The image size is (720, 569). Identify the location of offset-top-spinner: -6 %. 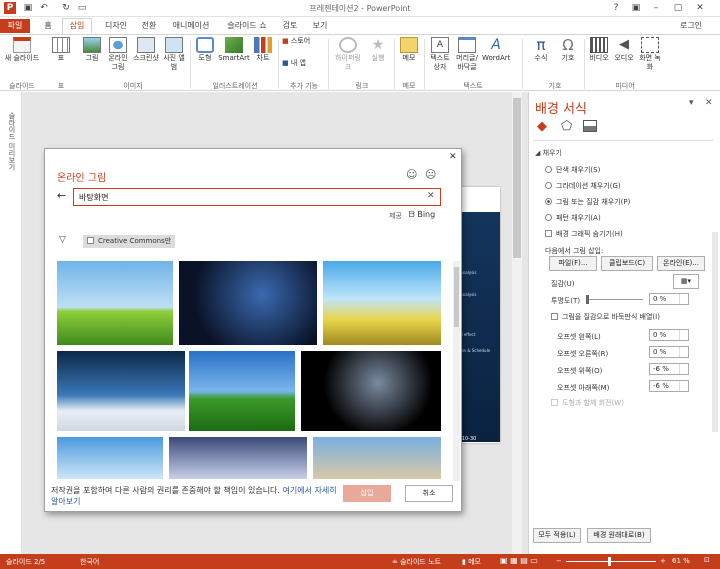
(669, 369).